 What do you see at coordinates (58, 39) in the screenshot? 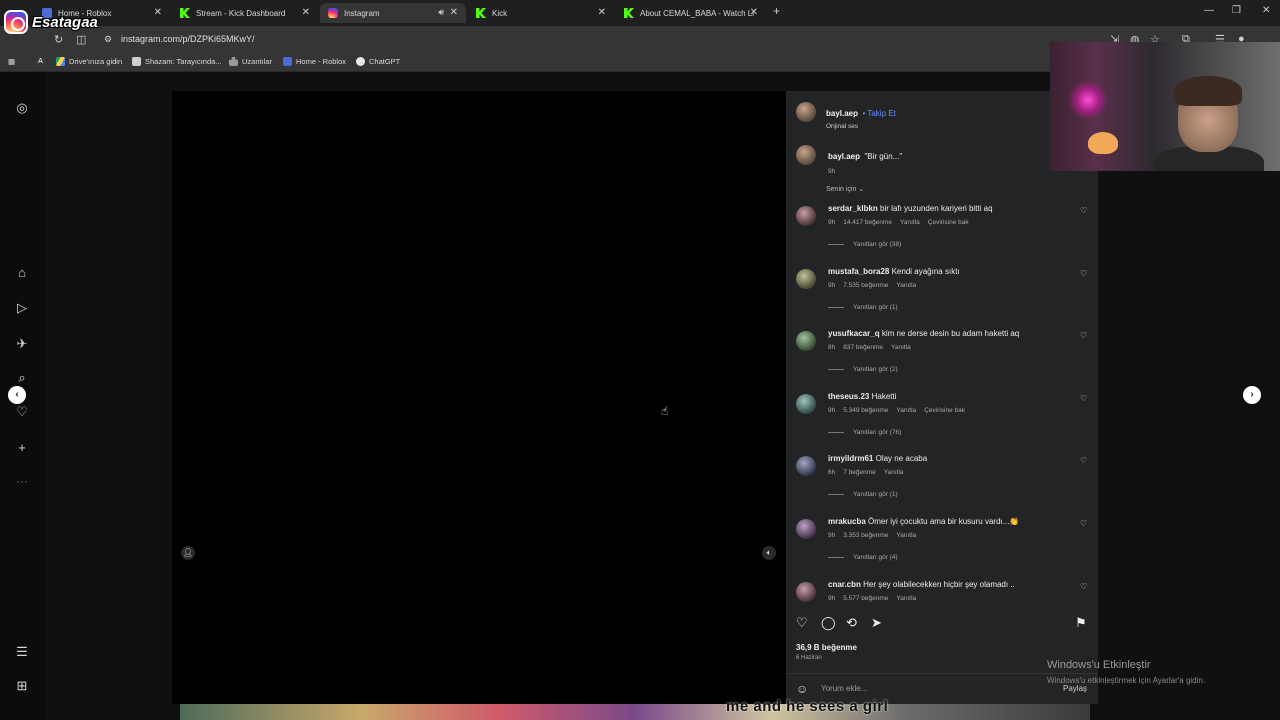
I see `reload-icon: ↻` at bounding box center [58, 39].